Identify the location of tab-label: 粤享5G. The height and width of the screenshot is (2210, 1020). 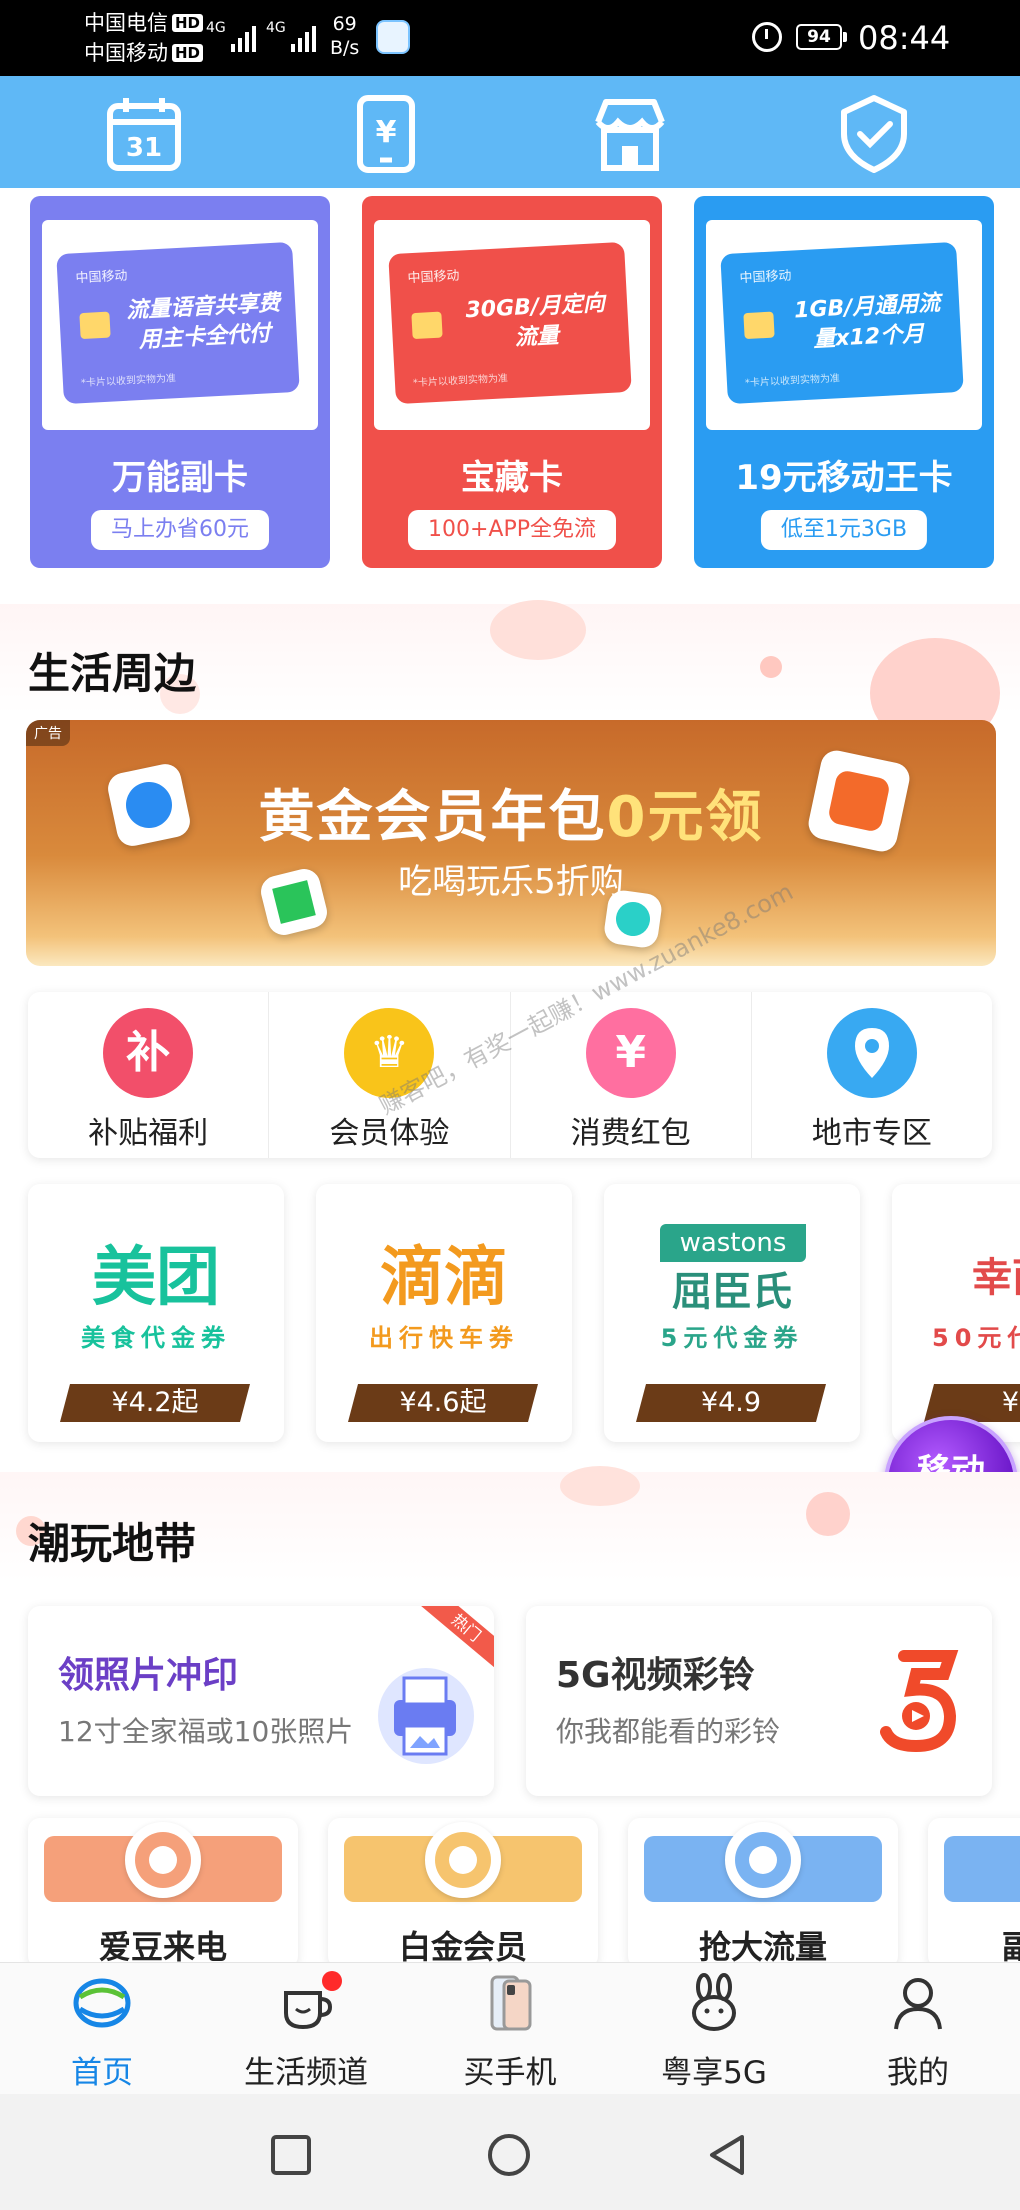
(714, 2073).